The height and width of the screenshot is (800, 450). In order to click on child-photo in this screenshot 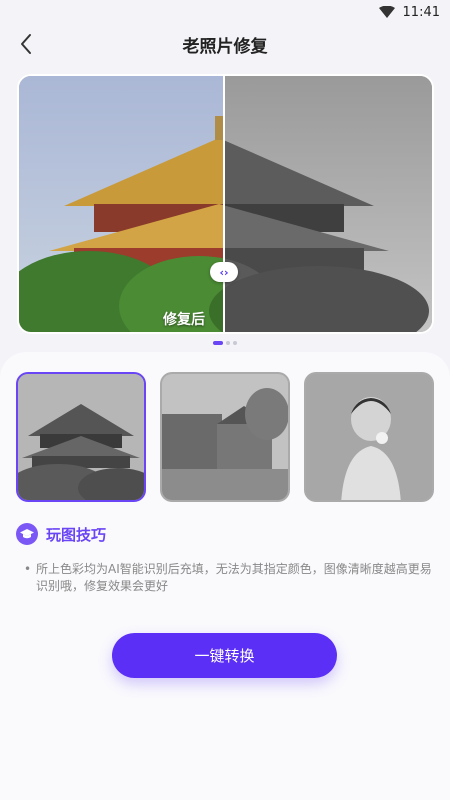, I will do `click(369, 437)`.